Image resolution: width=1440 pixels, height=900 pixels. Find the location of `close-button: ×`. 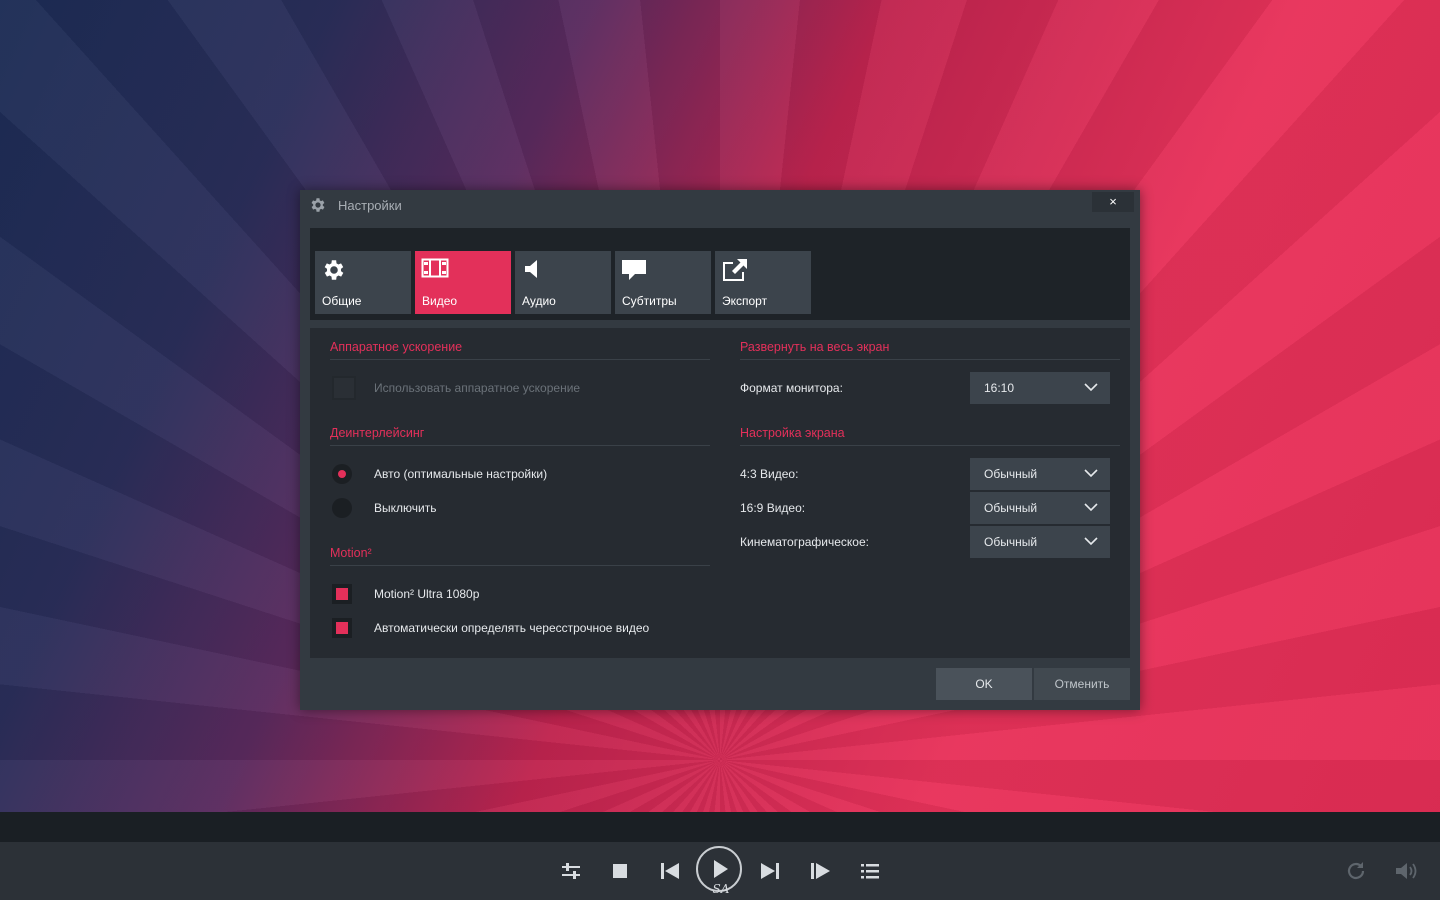

close-button: × is located at coordinates (1113, 202).